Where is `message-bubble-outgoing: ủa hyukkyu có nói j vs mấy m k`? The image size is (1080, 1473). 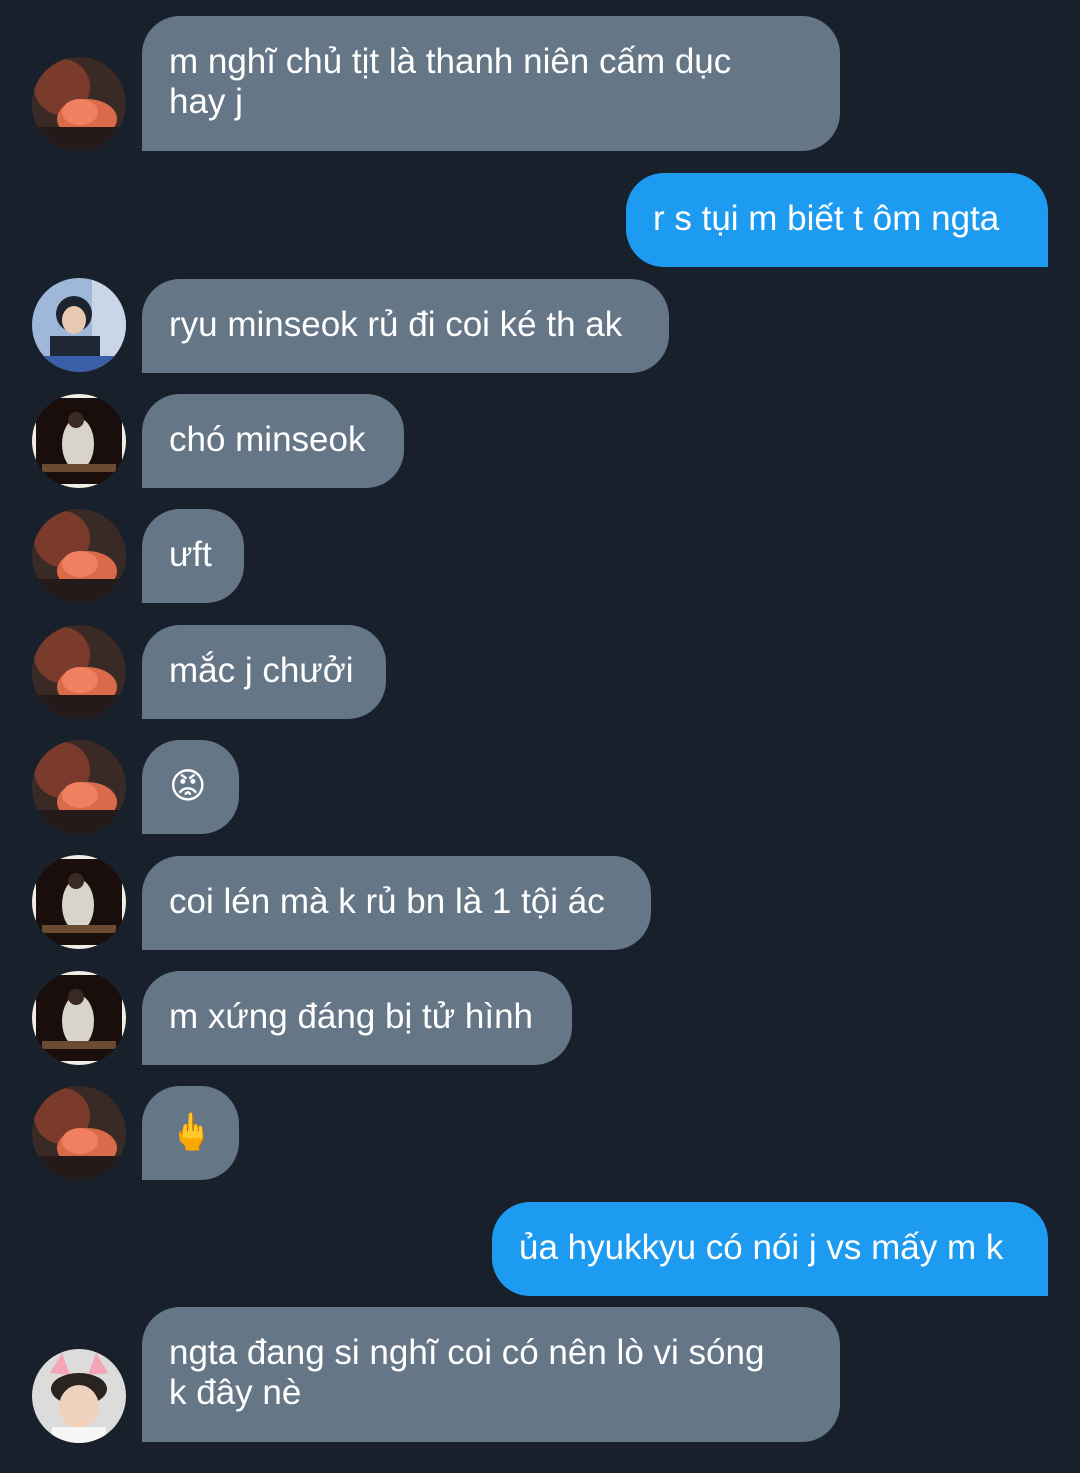
message-bubble-outgoing: ủa hyukkyu có nói j vs mấy m k is located at coordinates (770, 1249).